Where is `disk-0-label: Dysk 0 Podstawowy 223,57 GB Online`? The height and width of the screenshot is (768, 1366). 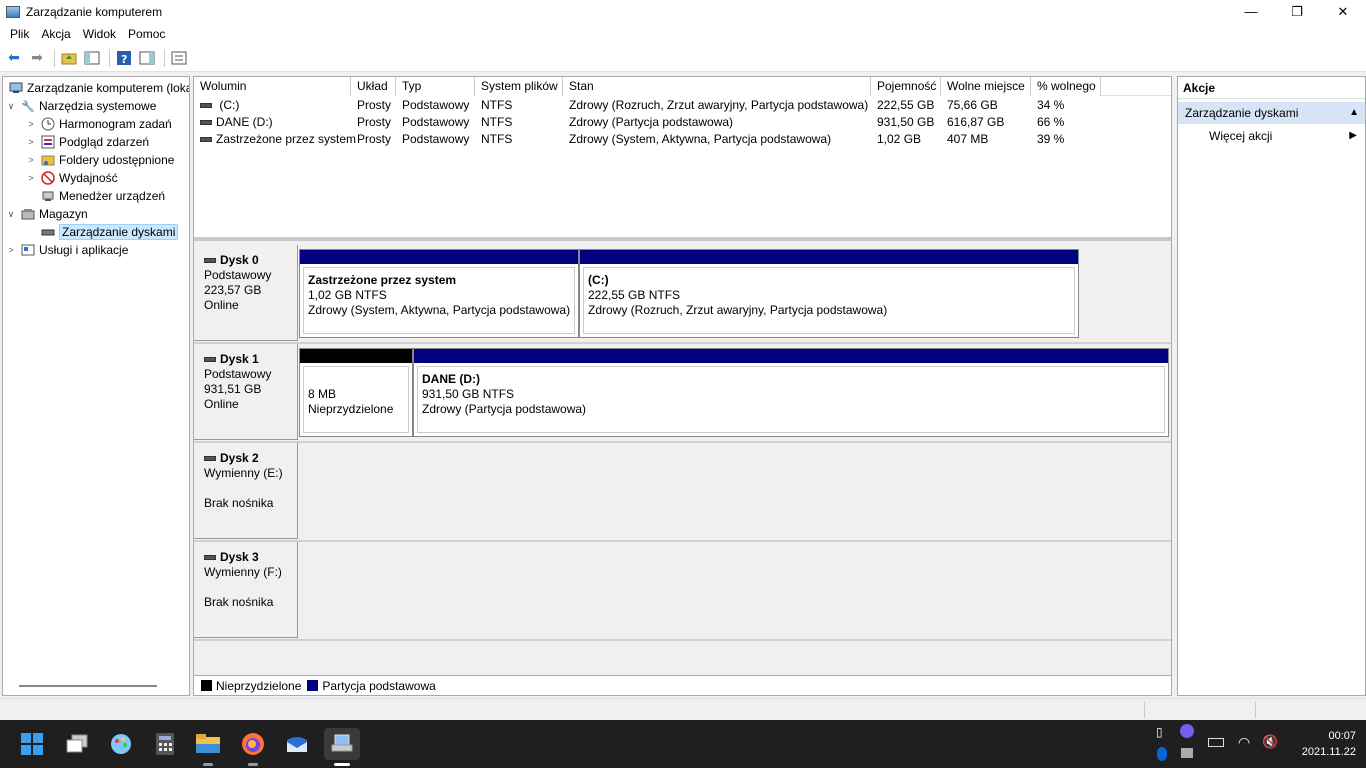
disk-0-label: Dysk 0 Podstawowy 223,57 GB Online is located at coordinates (246, 293).